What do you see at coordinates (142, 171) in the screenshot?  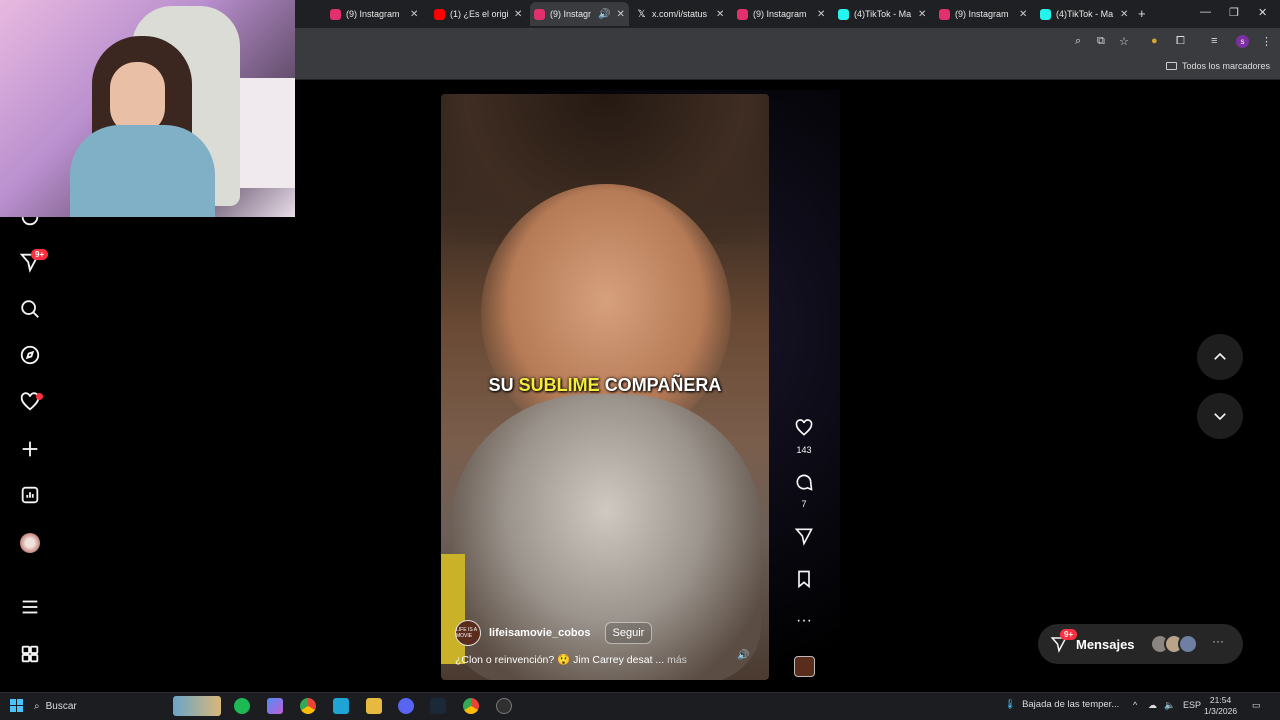 I see `streamer-shirt` at bounding box center [142, 171].